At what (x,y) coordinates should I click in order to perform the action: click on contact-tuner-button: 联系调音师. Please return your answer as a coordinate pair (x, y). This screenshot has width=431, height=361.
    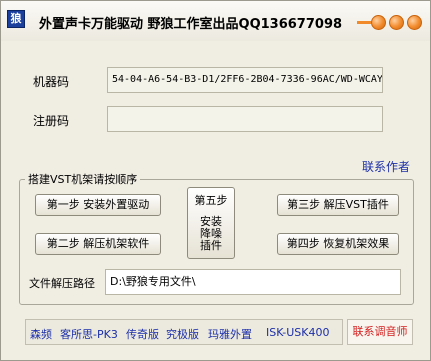
    Looking at the image, I should click on (380, 332).